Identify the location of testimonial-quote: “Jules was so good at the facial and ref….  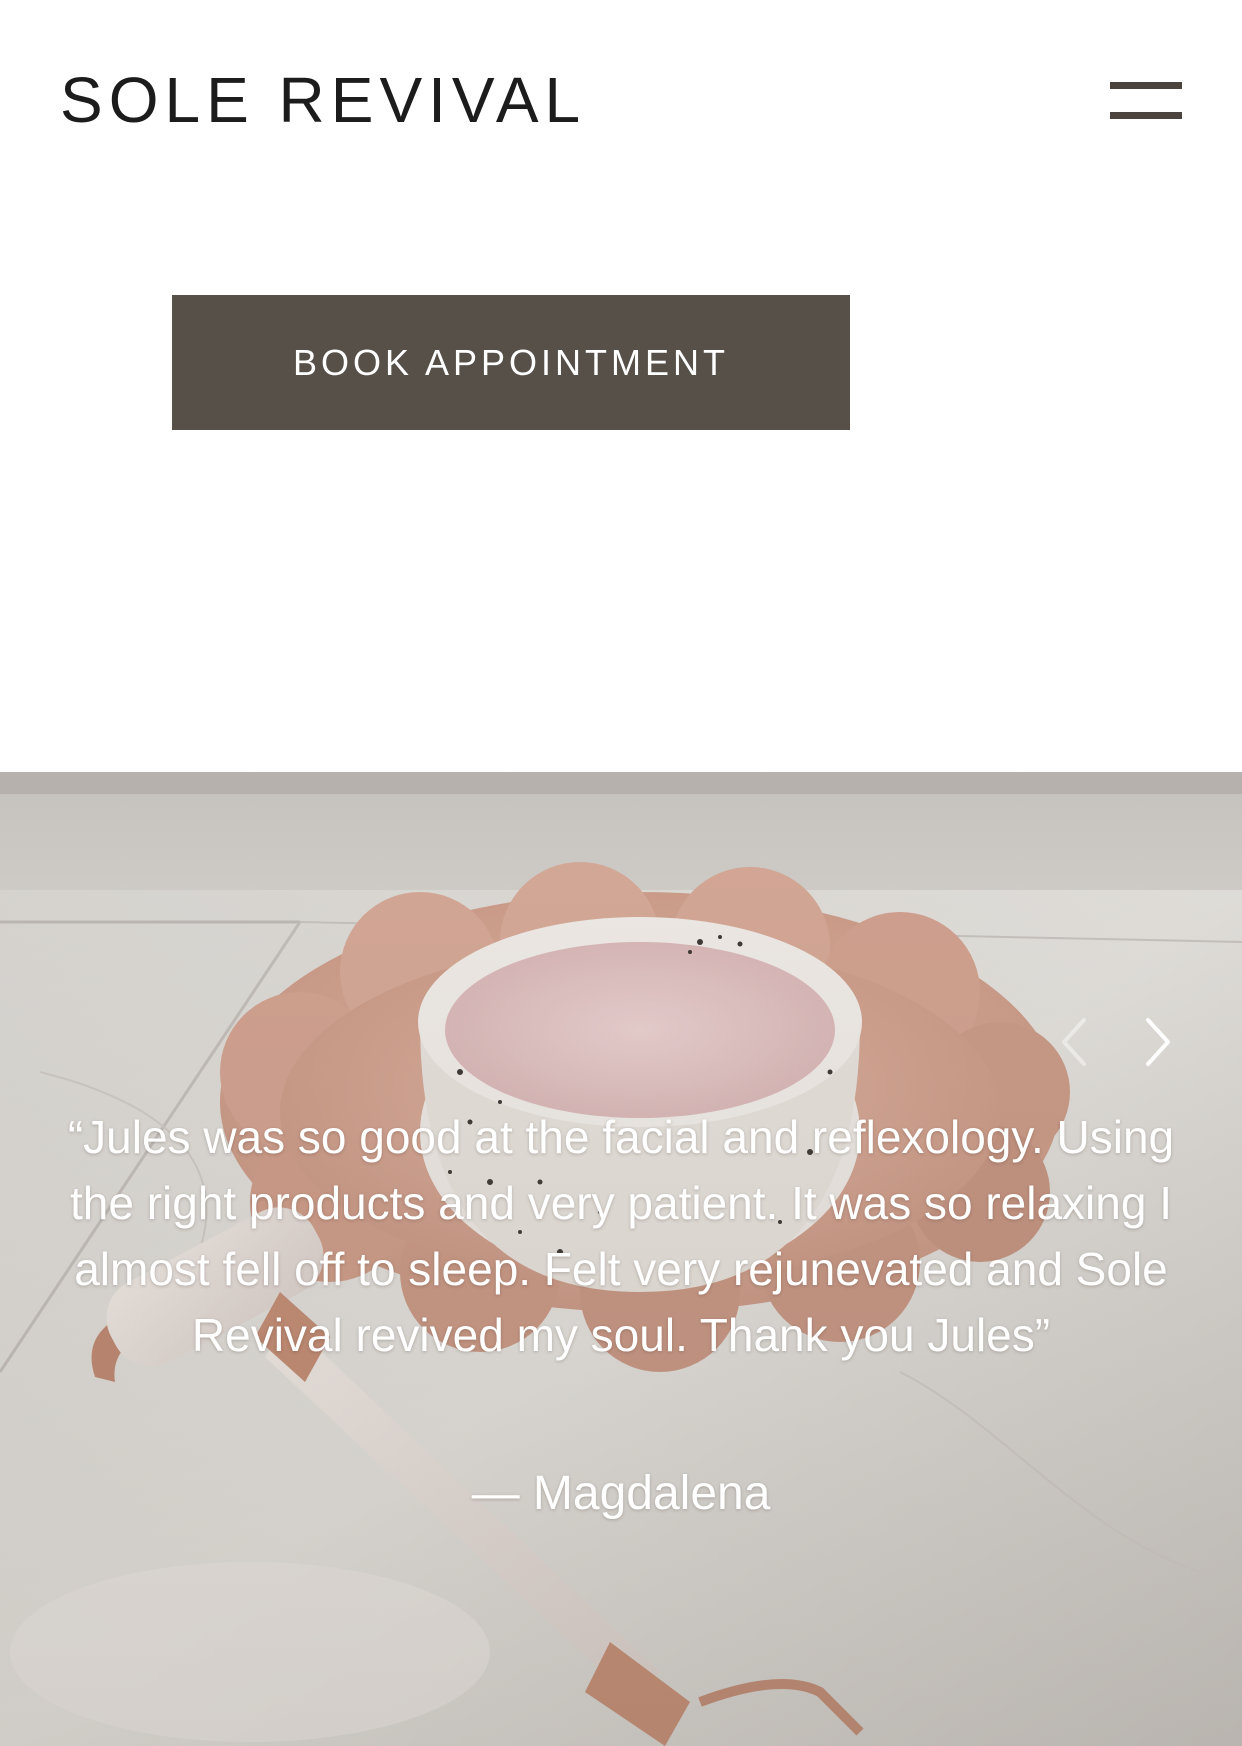
(621, 1236).